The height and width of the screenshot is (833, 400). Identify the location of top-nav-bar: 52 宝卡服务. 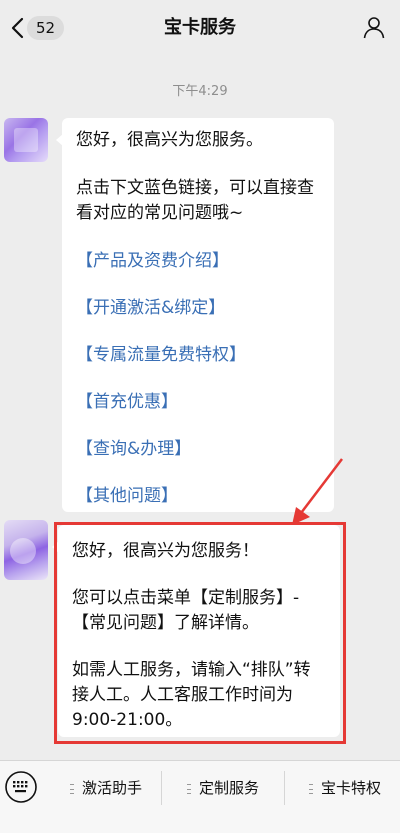
(200, 28).